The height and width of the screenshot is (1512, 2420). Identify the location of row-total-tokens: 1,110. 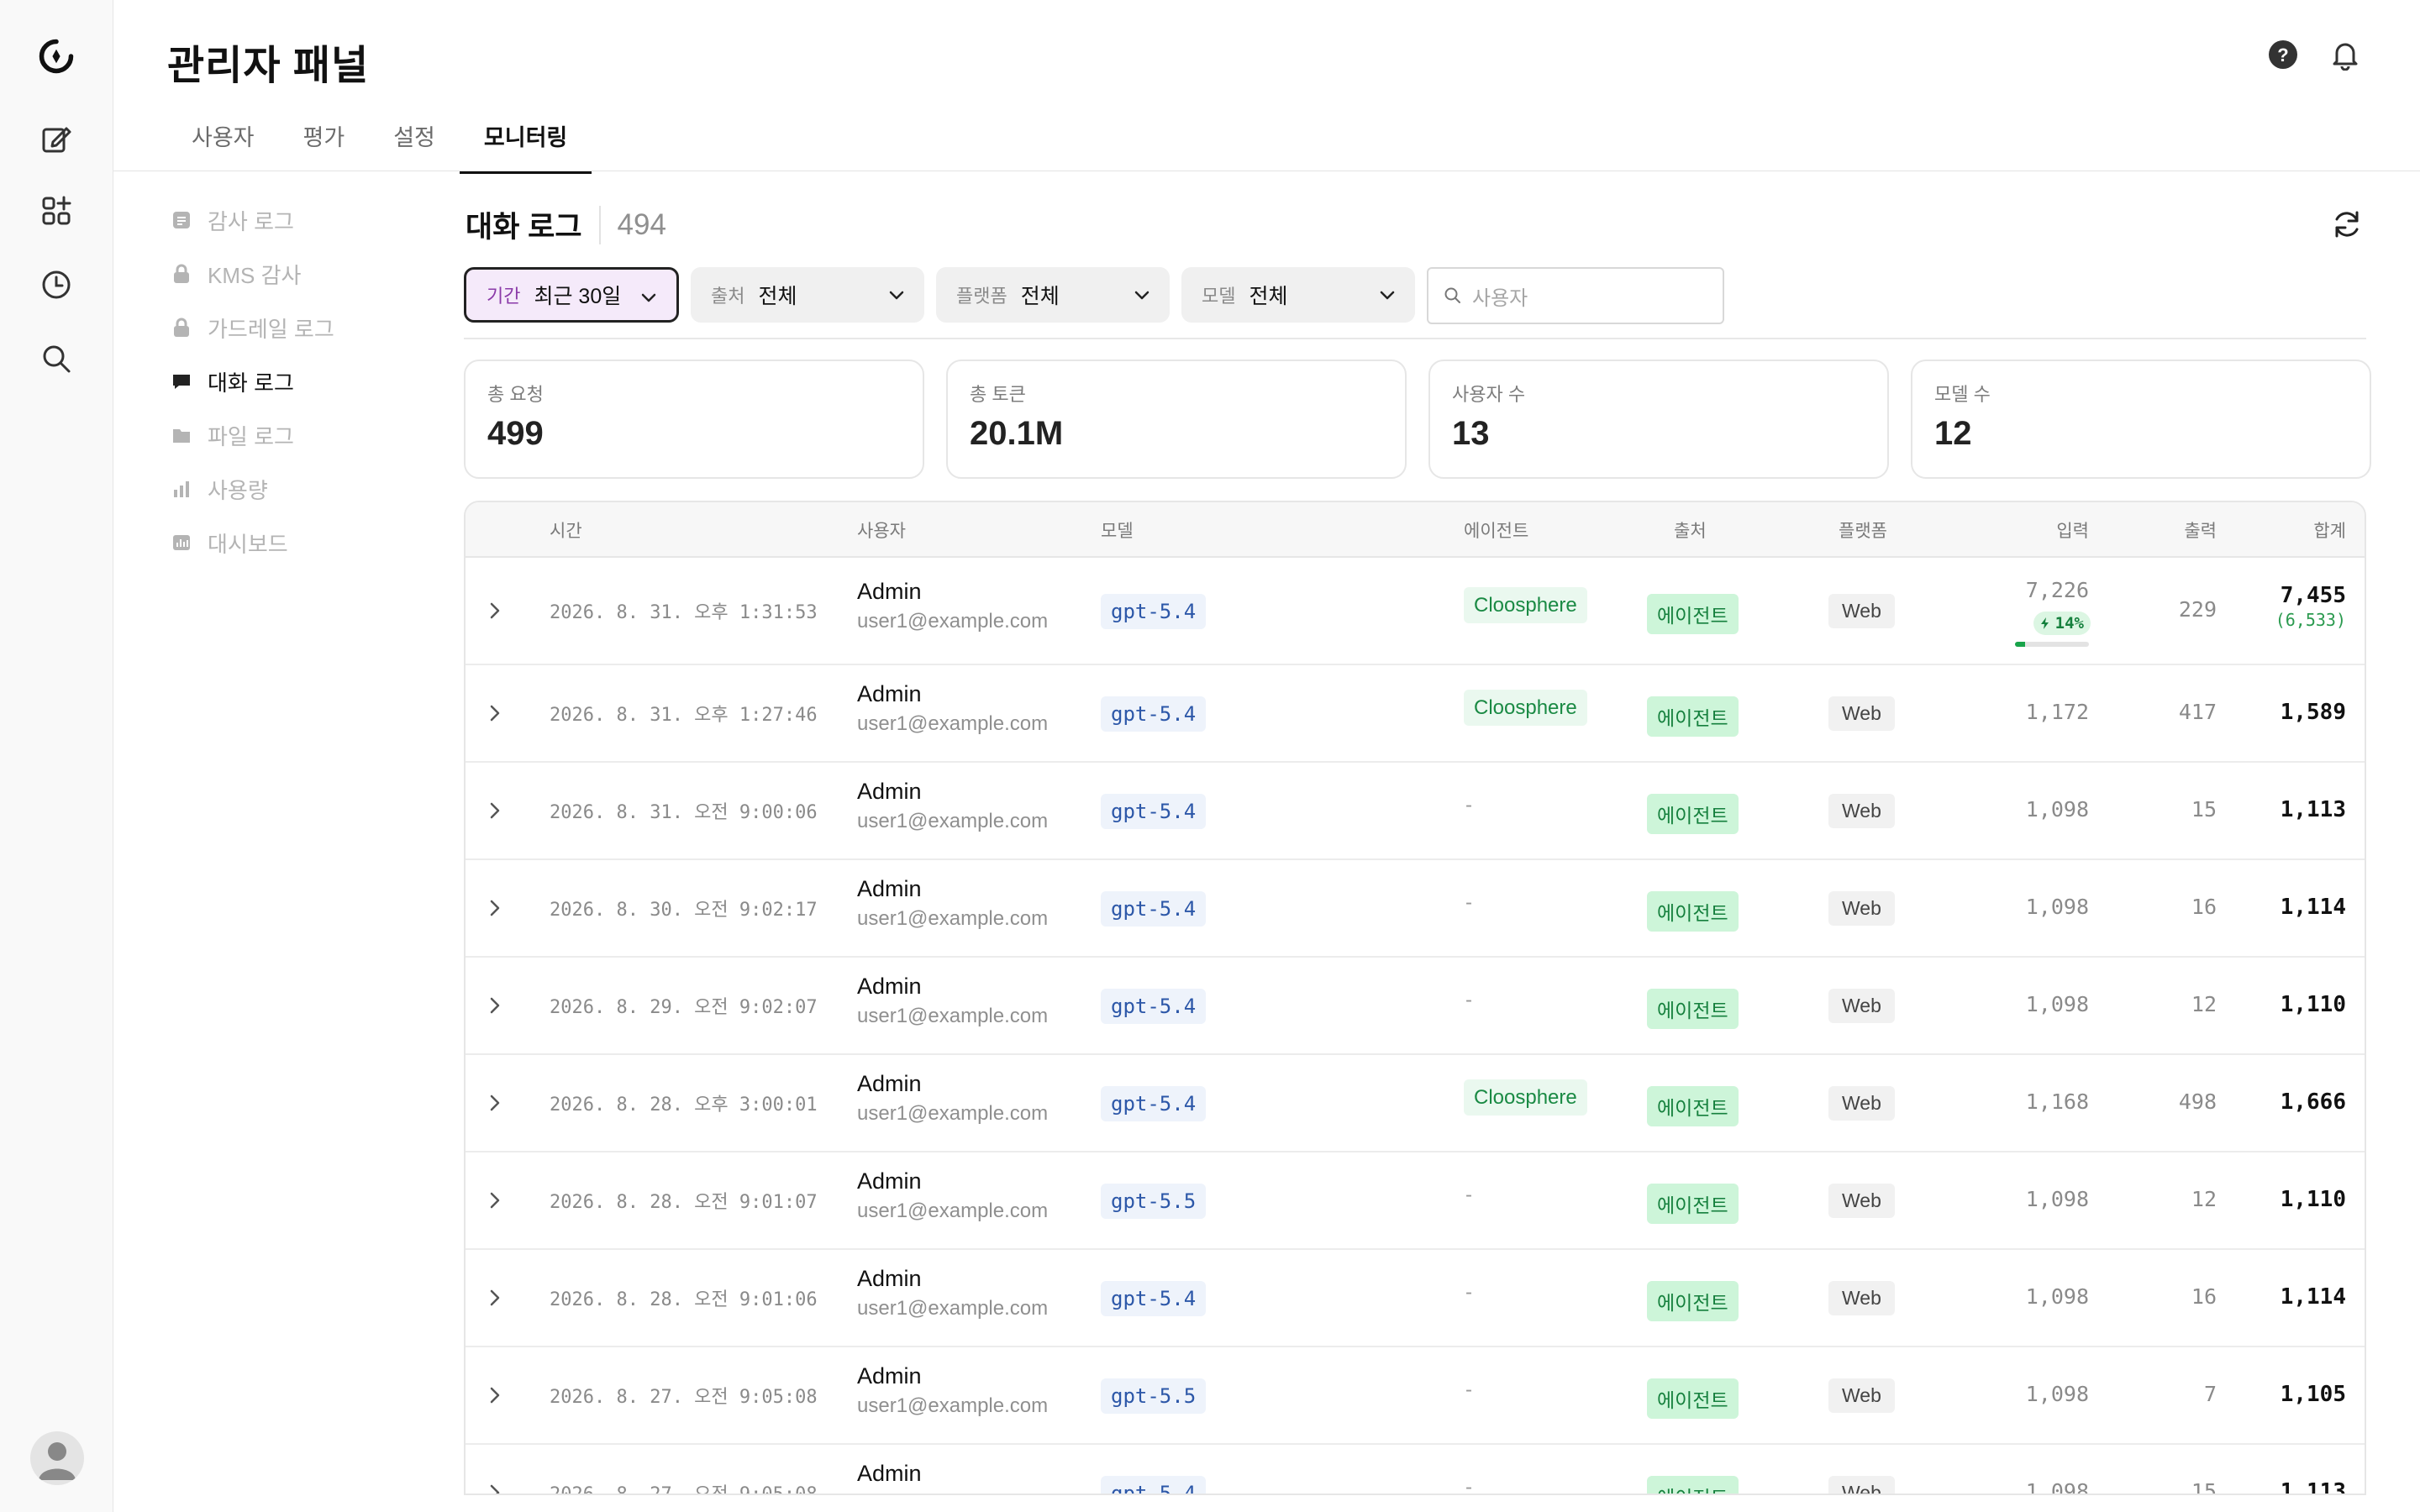
(2313, 1004).